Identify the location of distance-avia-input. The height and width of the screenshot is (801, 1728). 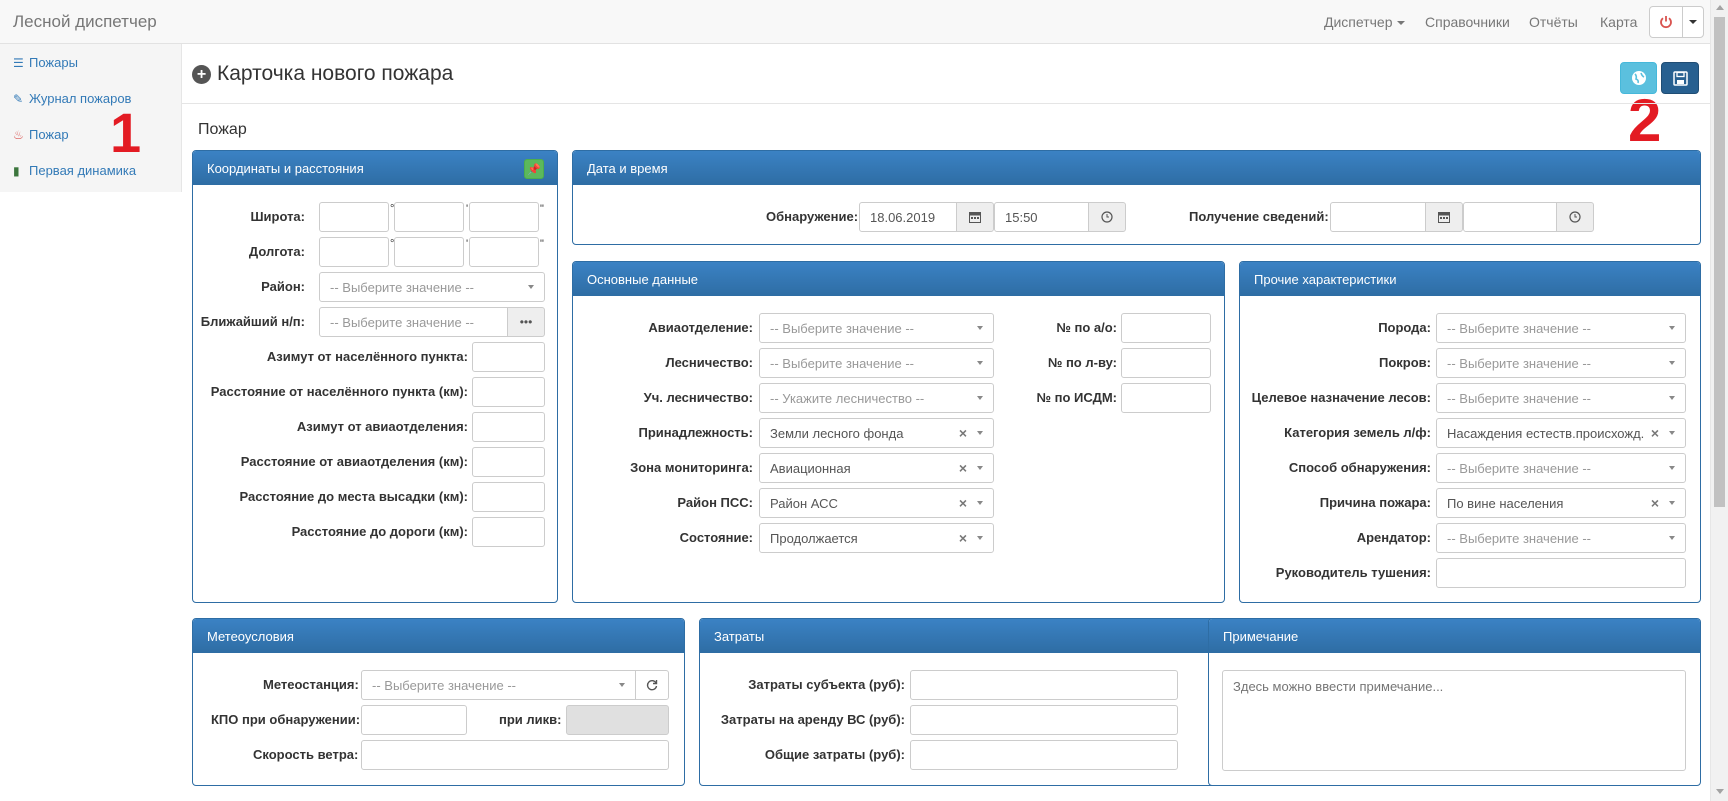
(508, 462).